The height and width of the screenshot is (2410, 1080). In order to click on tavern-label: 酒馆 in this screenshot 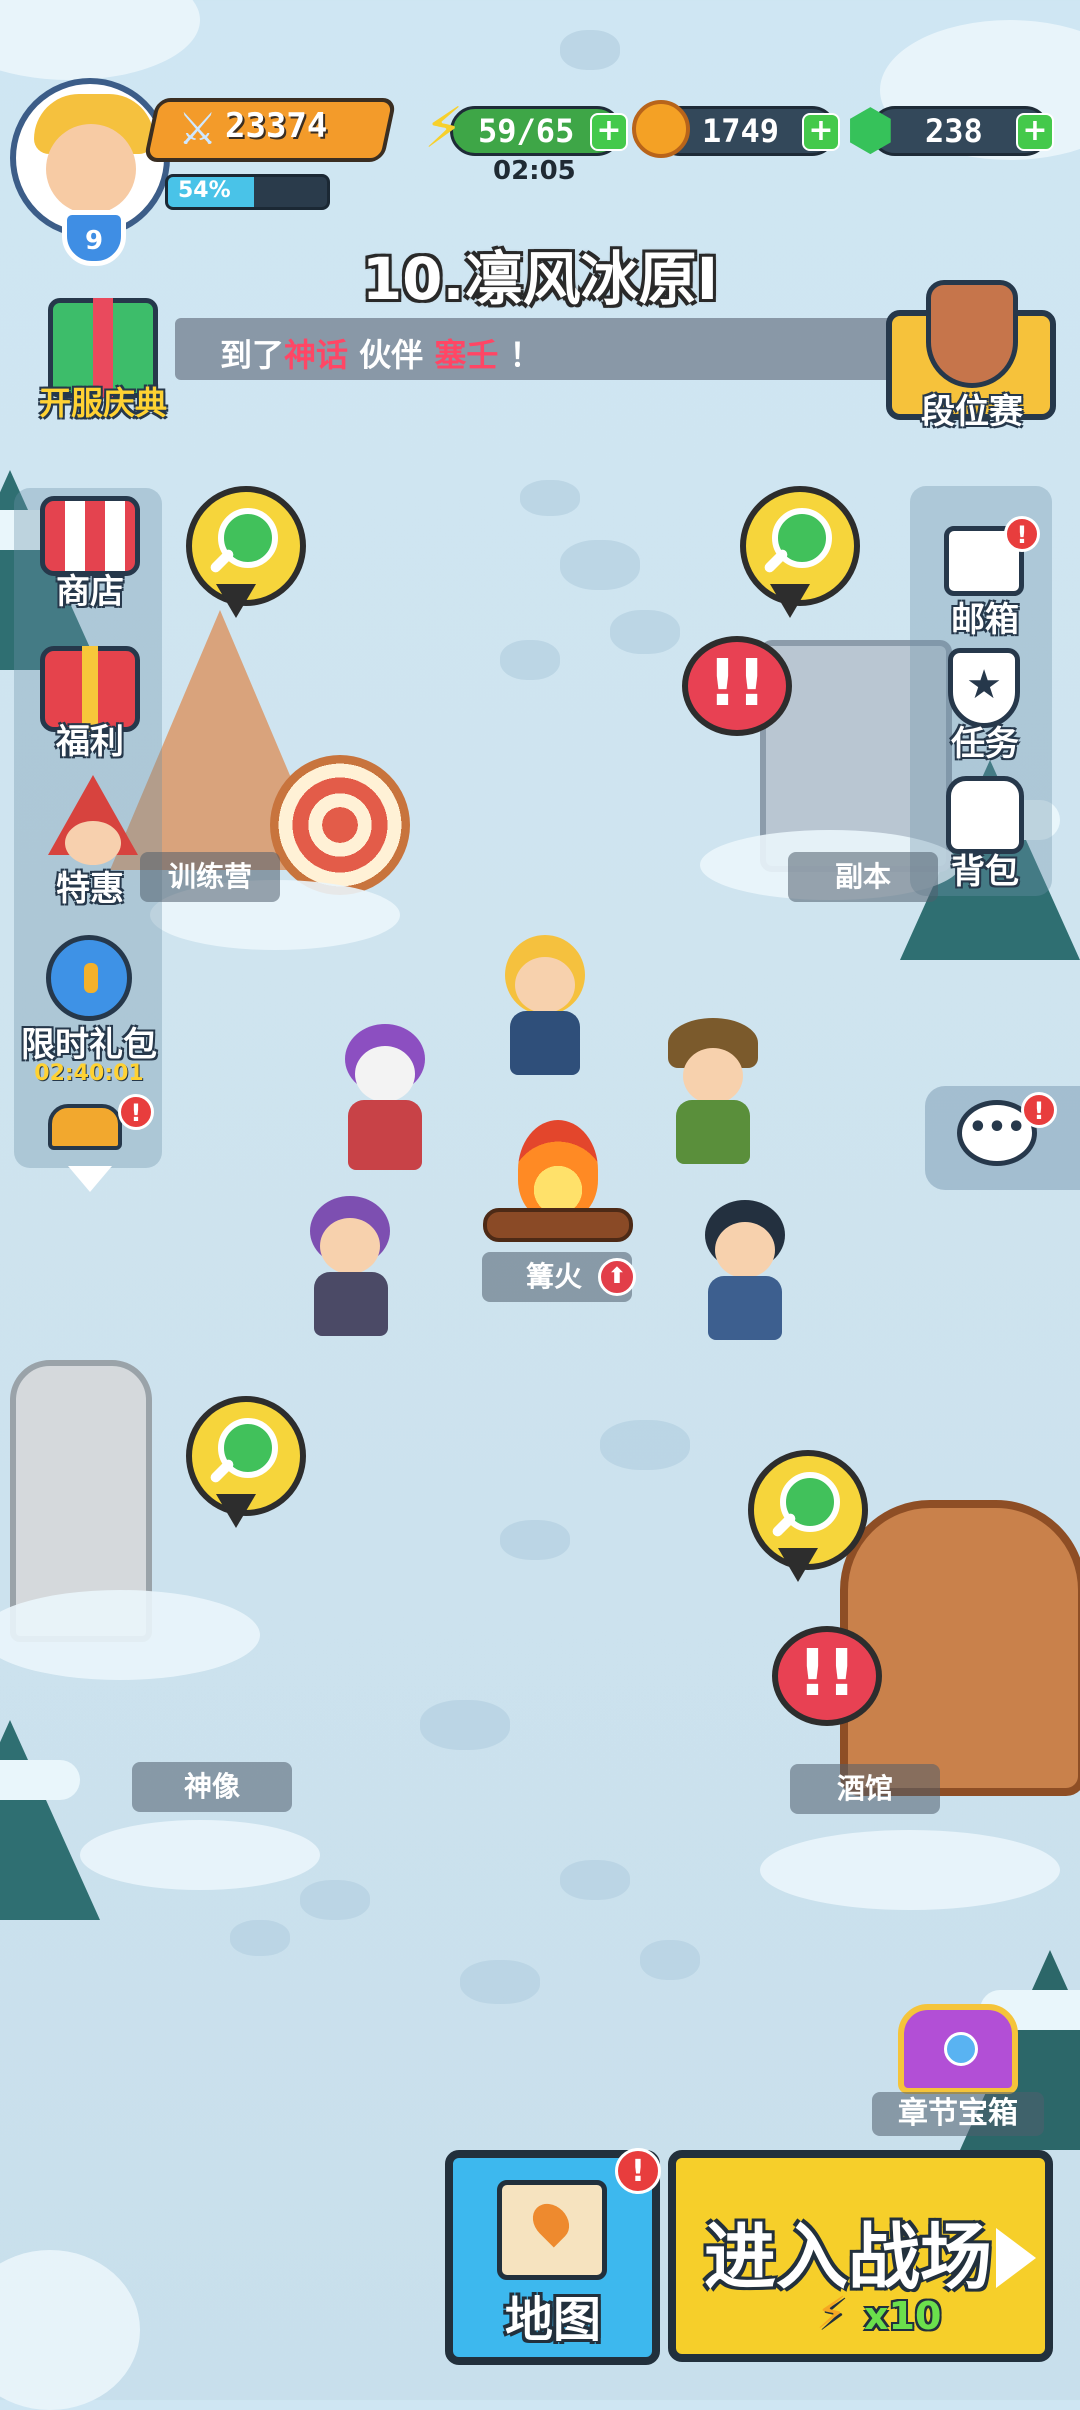, I will do `click(865, 1789)`.